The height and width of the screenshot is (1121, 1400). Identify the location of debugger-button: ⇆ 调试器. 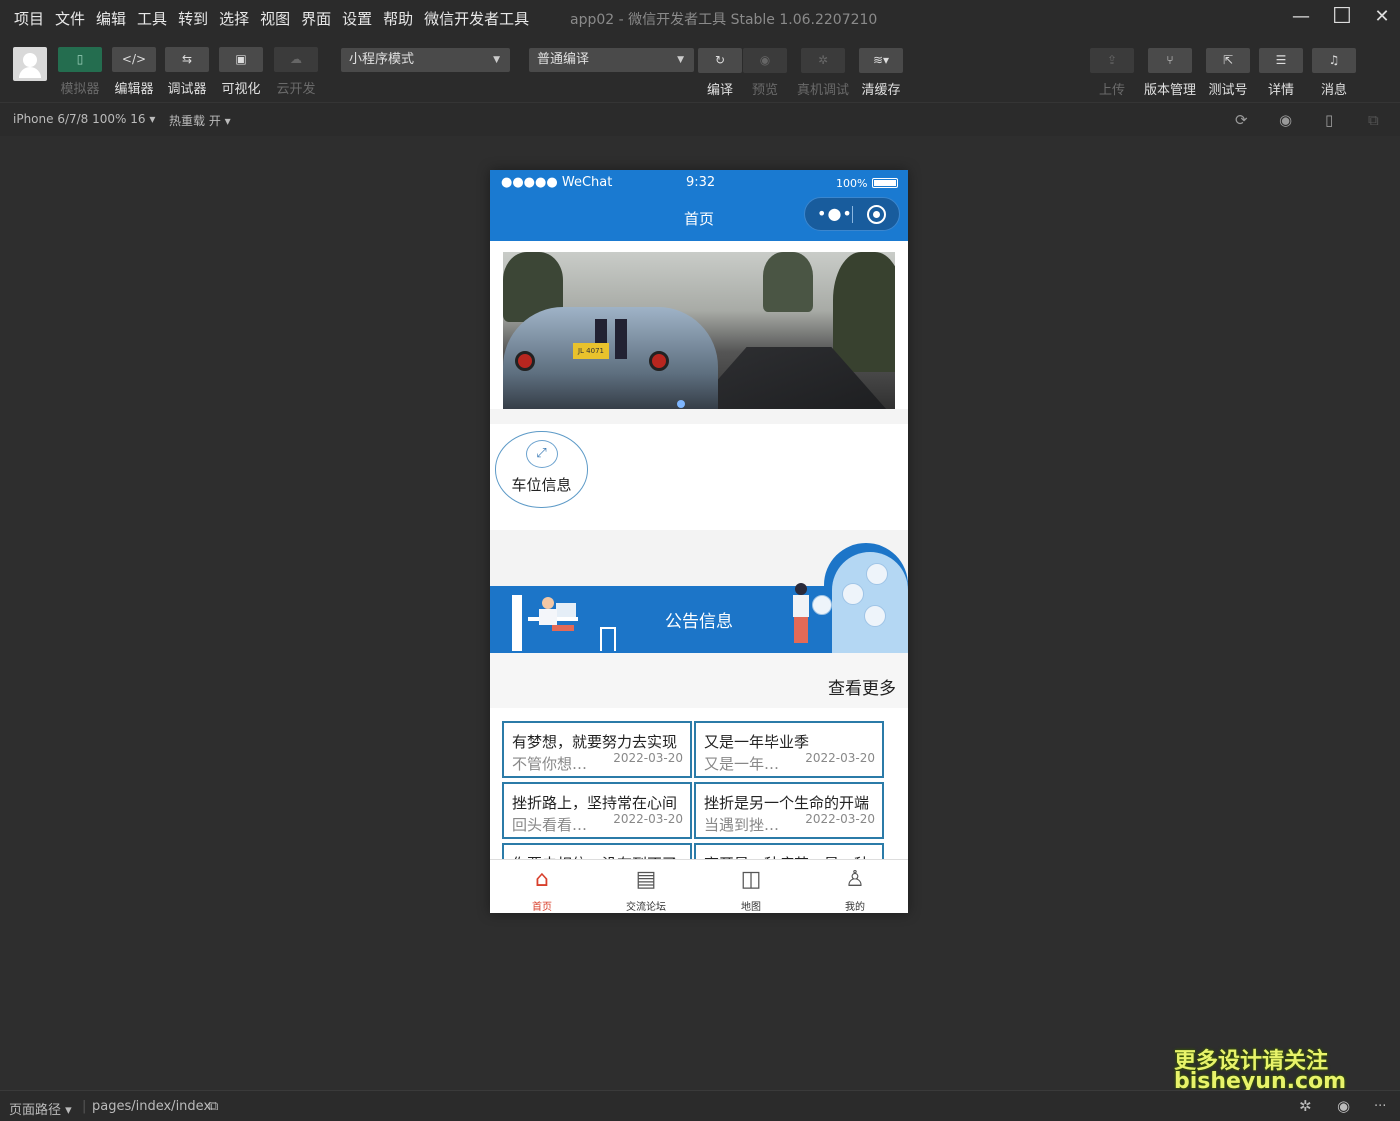
(187, 72).